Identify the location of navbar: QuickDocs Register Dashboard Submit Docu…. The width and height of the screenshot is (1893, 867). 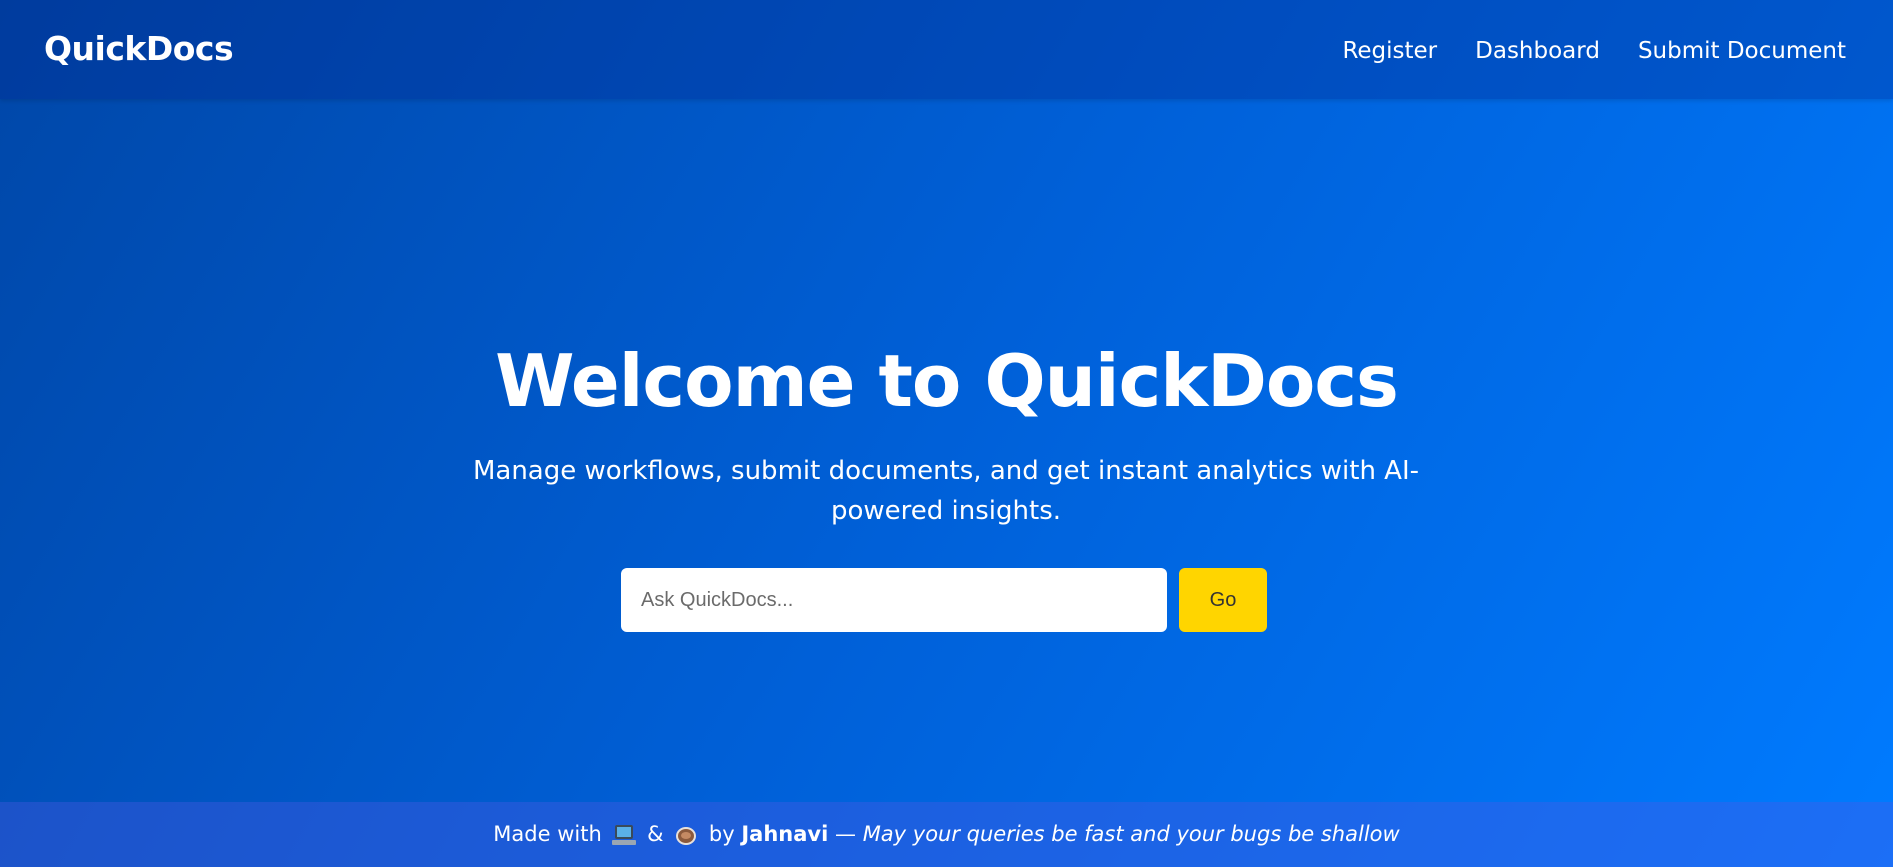
(946, 49).